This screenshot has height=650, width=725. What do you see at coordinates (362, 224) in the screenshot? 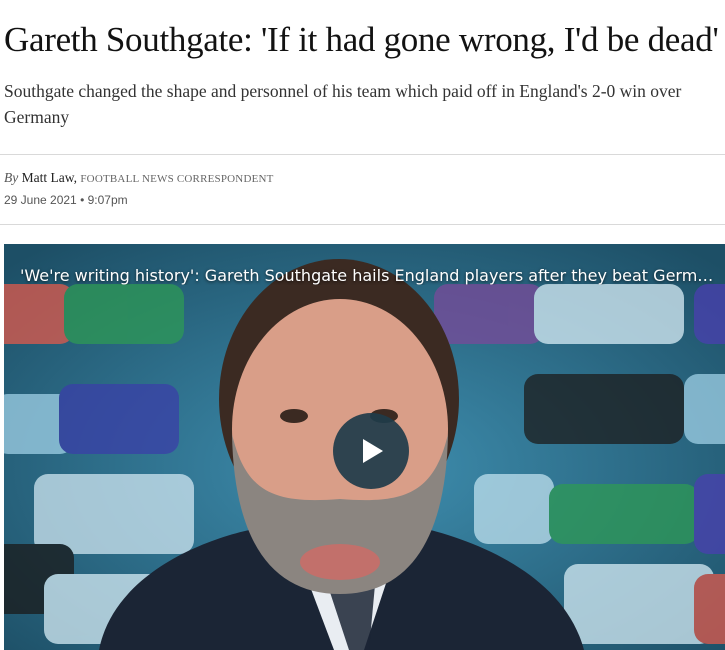
I see `divider-bottom` at bounding box center [362, 224].